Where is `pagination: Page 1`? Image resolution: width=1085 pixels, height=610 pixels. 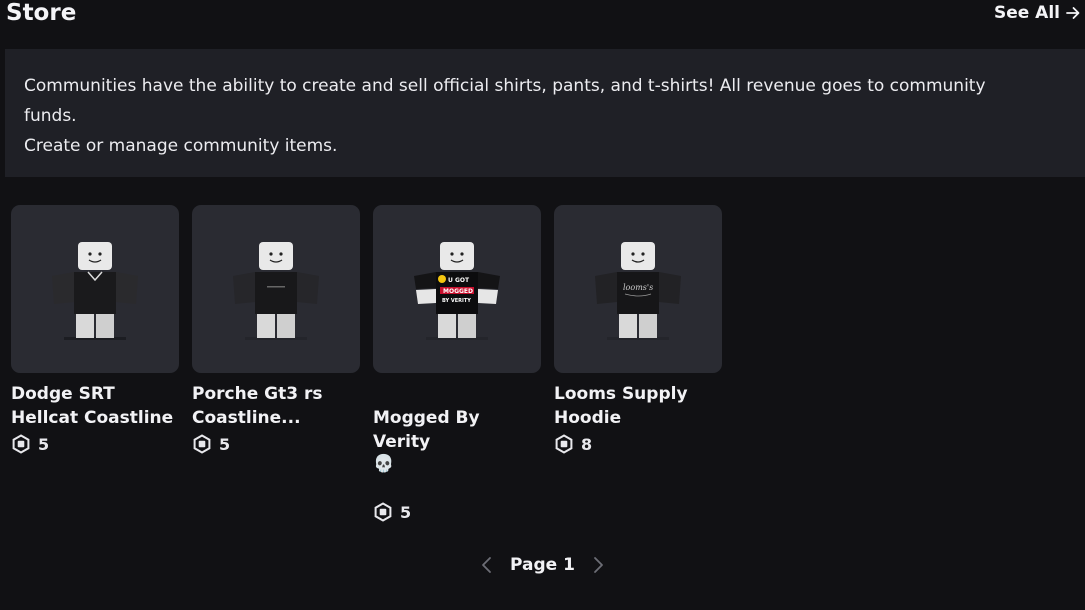 pagination: Page 1 is located at coordinates (542, 565).